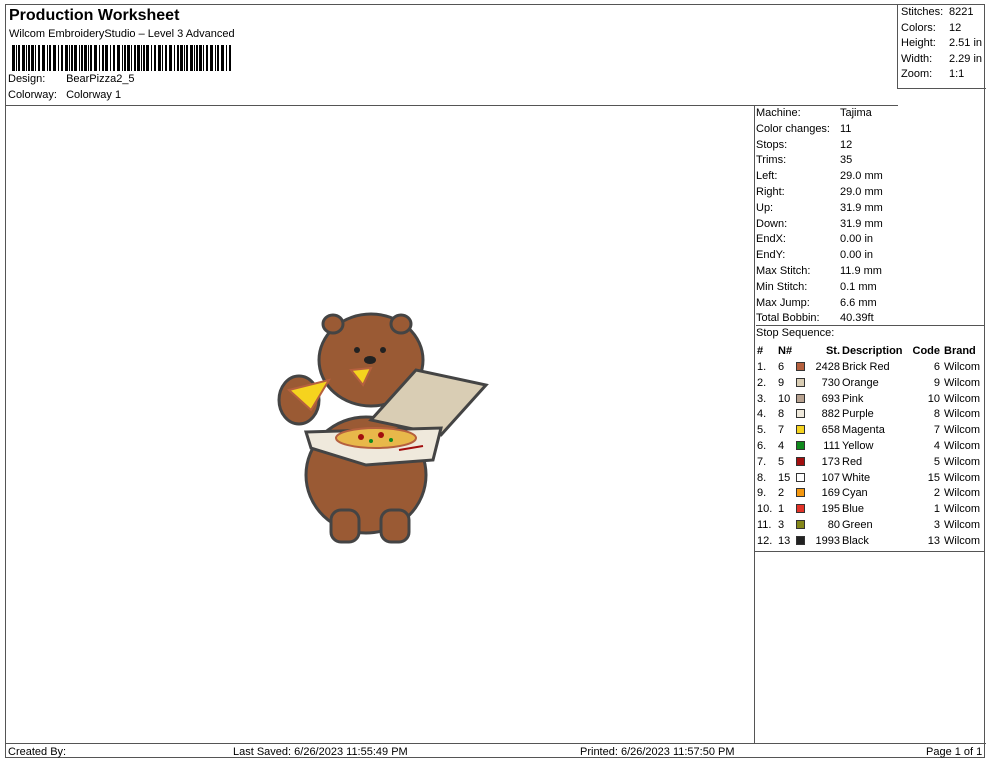 This screenshot has height=762, width=990. I want to click on header-stitches: St., so click(832, 351).